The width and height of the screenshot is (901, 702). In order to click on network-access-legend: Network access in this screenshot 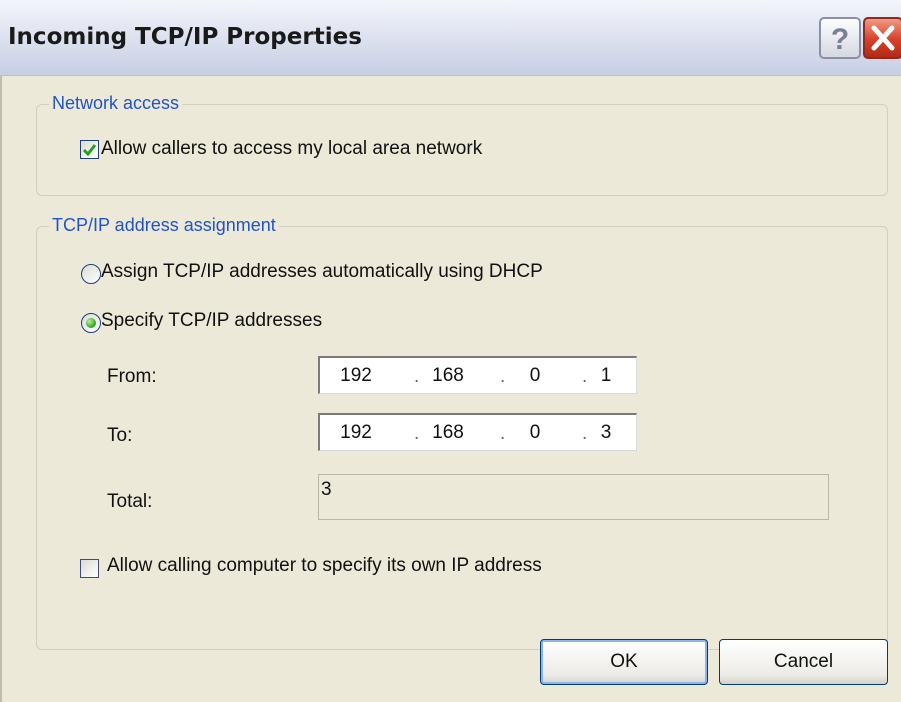, I will do `click(116, 103)`.